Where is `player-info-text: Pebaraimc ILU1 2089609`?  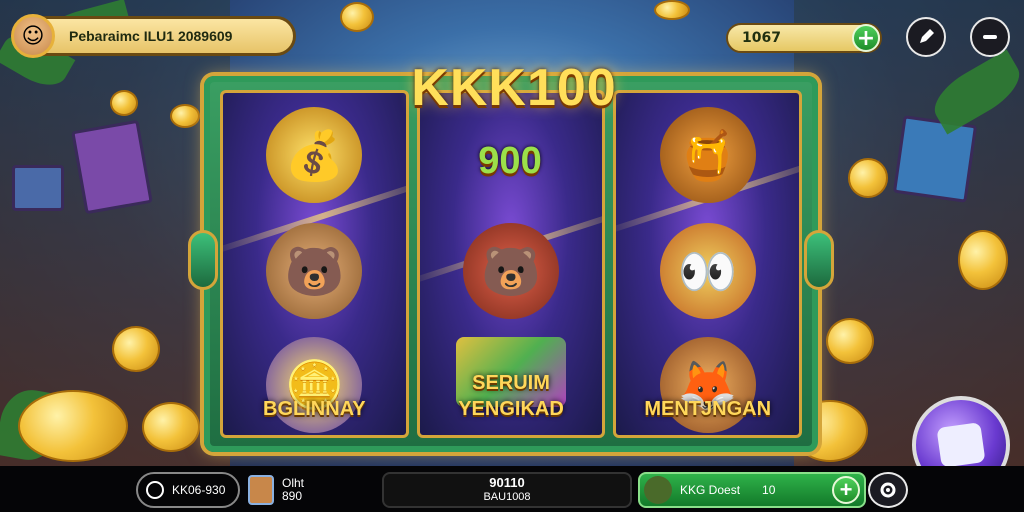
player-info-text: Pebaraimc ILU1 2089609 is located at coordinates (151, 36).